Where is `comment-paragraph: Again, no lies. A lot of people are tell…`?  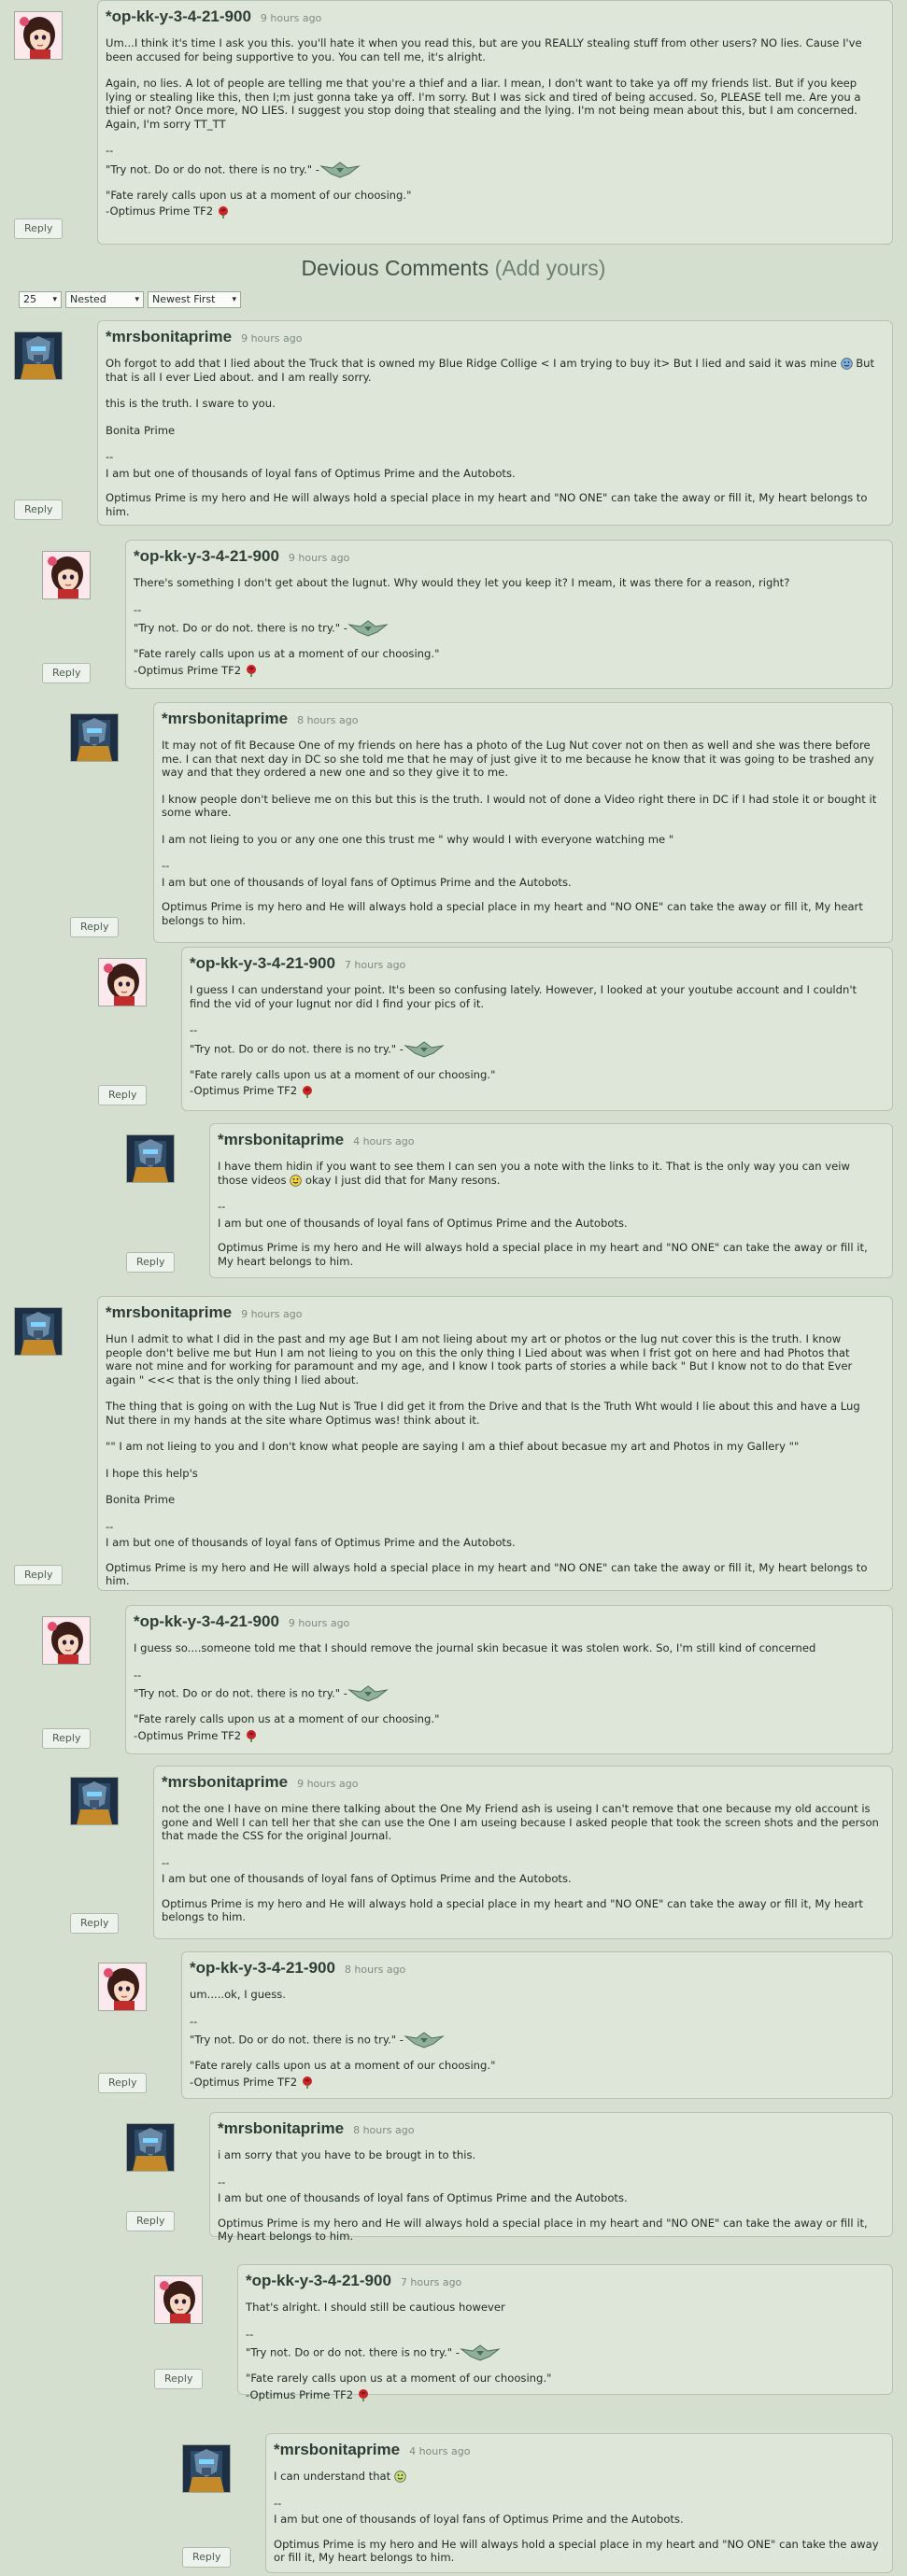 comment-paragraph: Again, no lies. A lot of people are tell… is located at coordinates (483, 104).